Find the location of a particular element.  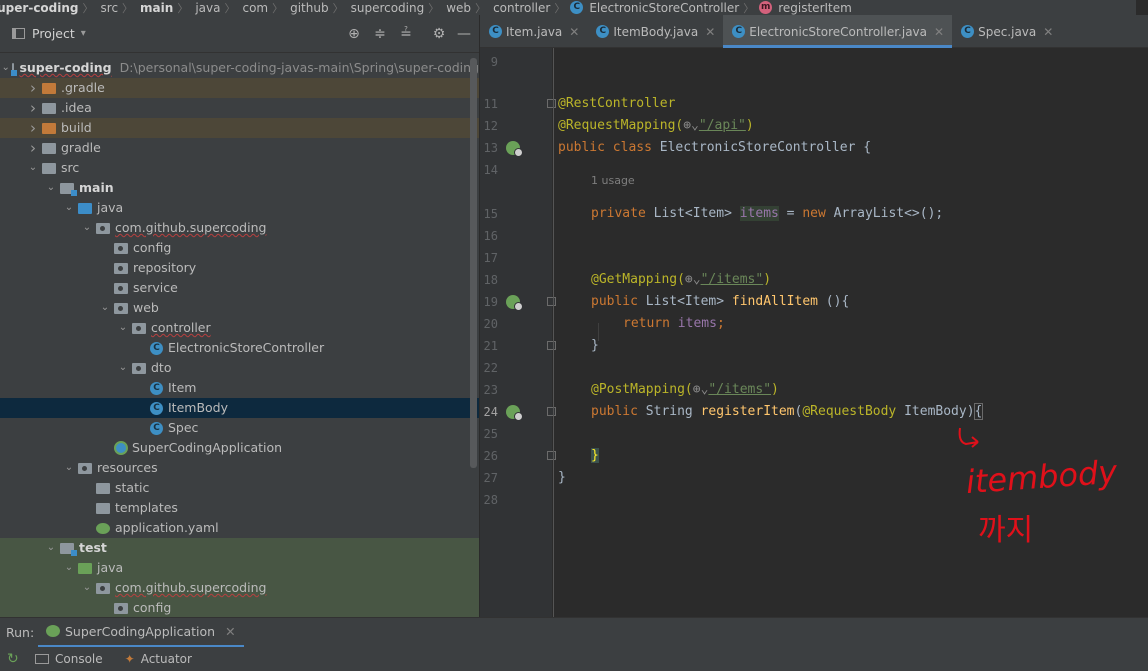

tree-item: › .idea is located at coordinates (239, 108).